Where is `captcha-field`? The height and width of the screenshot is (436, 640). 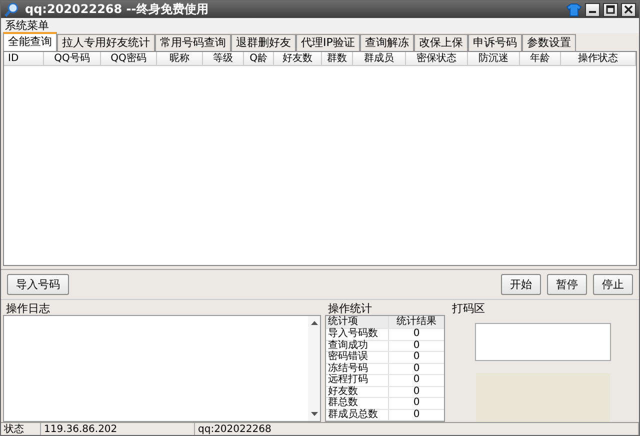
captcha-field is located at coordinates (543, 342).